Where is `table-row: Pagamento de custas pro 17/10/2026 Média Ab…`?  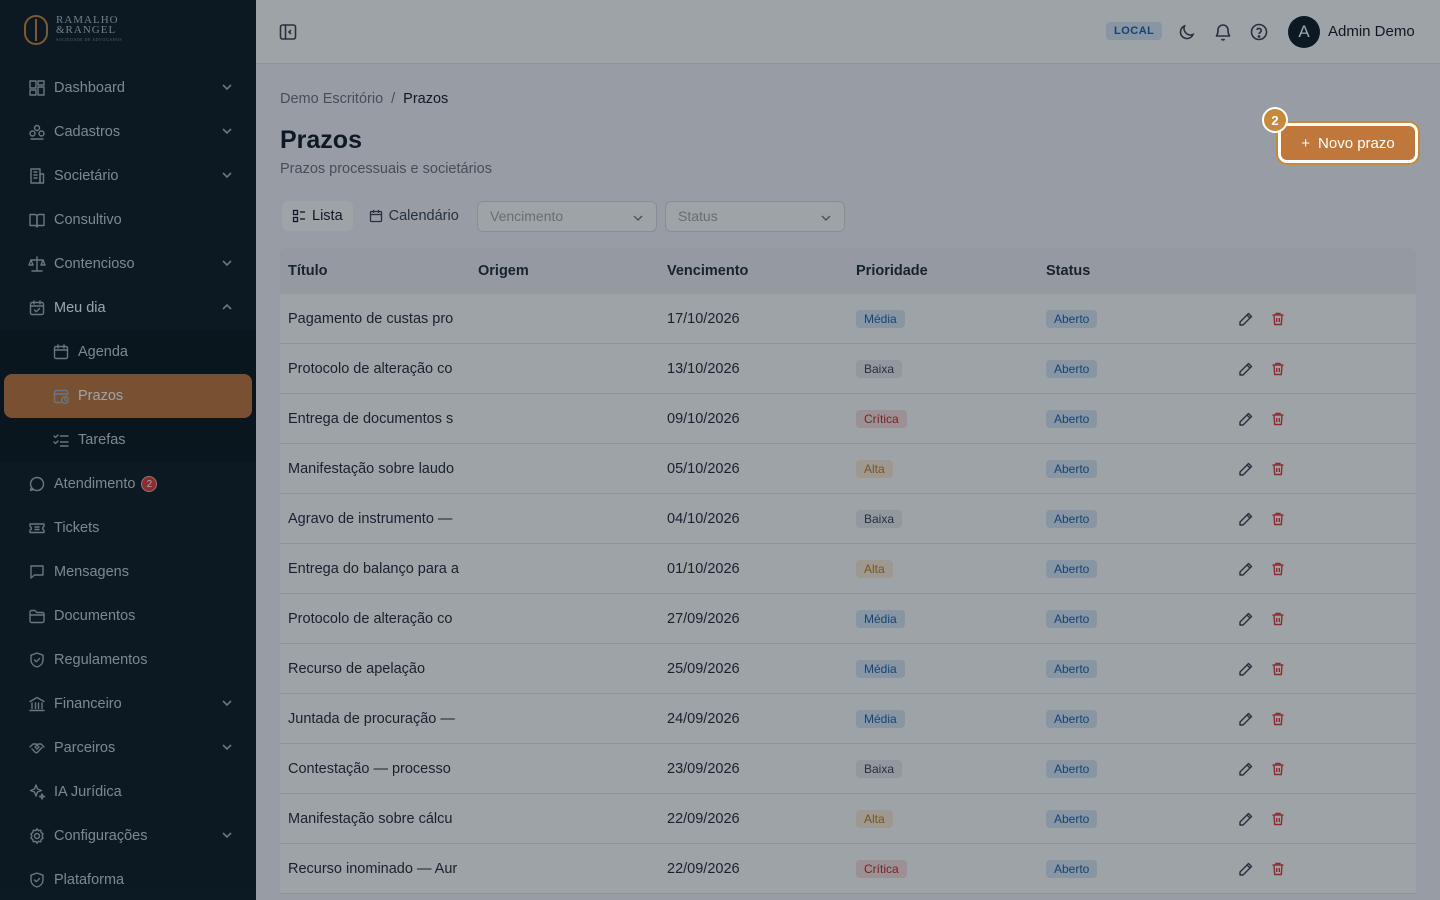 table-row: Pagamento de custas pro 17/10/2026 Média Ab… is located at coordinates (848, 319).